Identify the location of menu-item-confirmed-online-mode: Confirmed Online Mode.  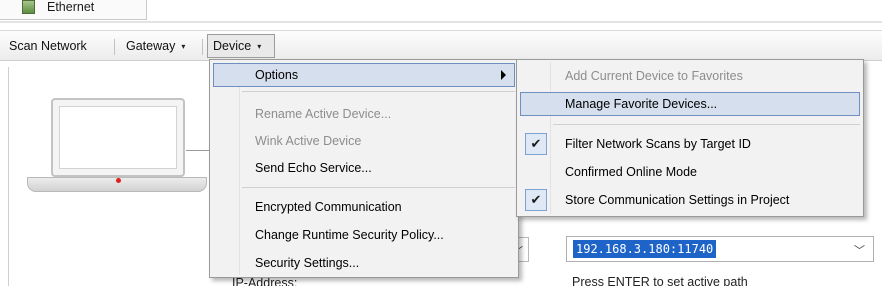
(690, 172).